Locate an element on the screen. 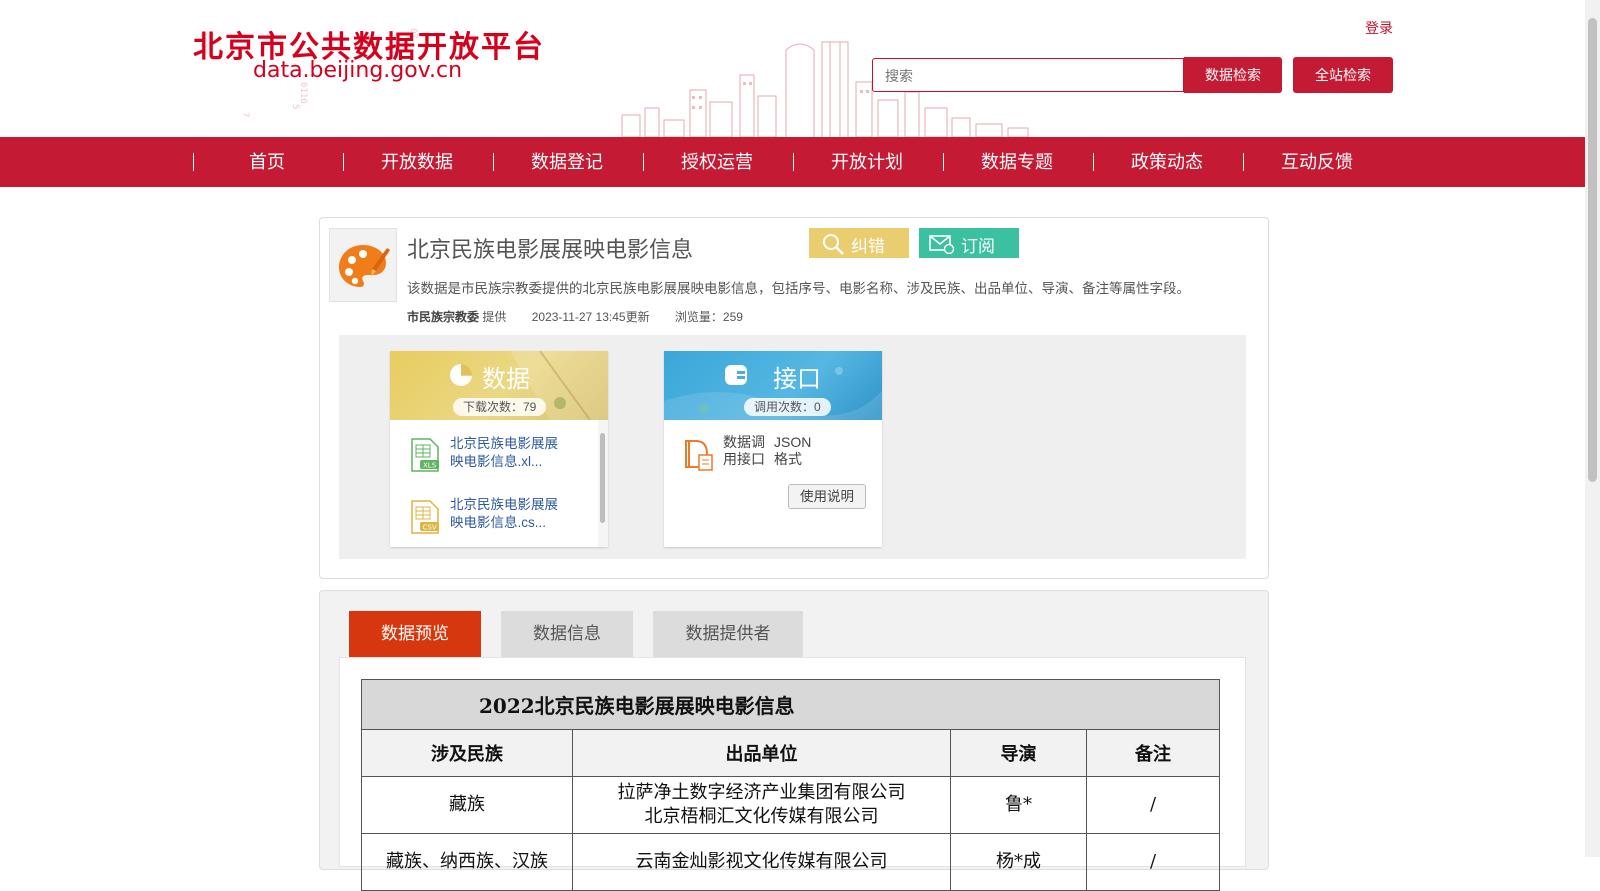  api-plug-icon is located at coordinates (736, 375).